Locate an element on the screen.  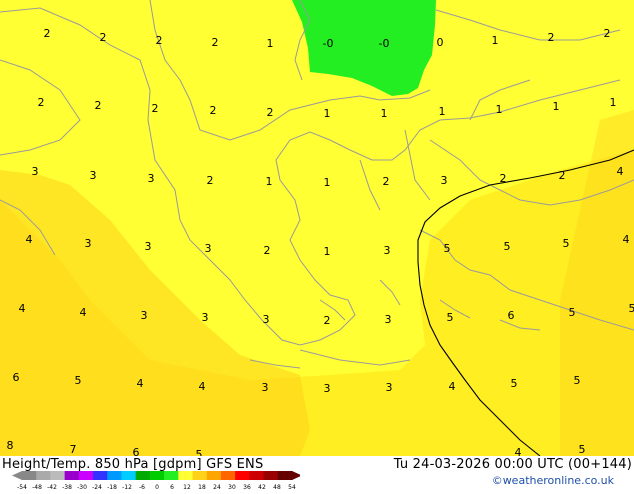
map-valid-time: Tu 24-03-2026 00:00 UTC (00+144) is located at coordinates (513, 464).